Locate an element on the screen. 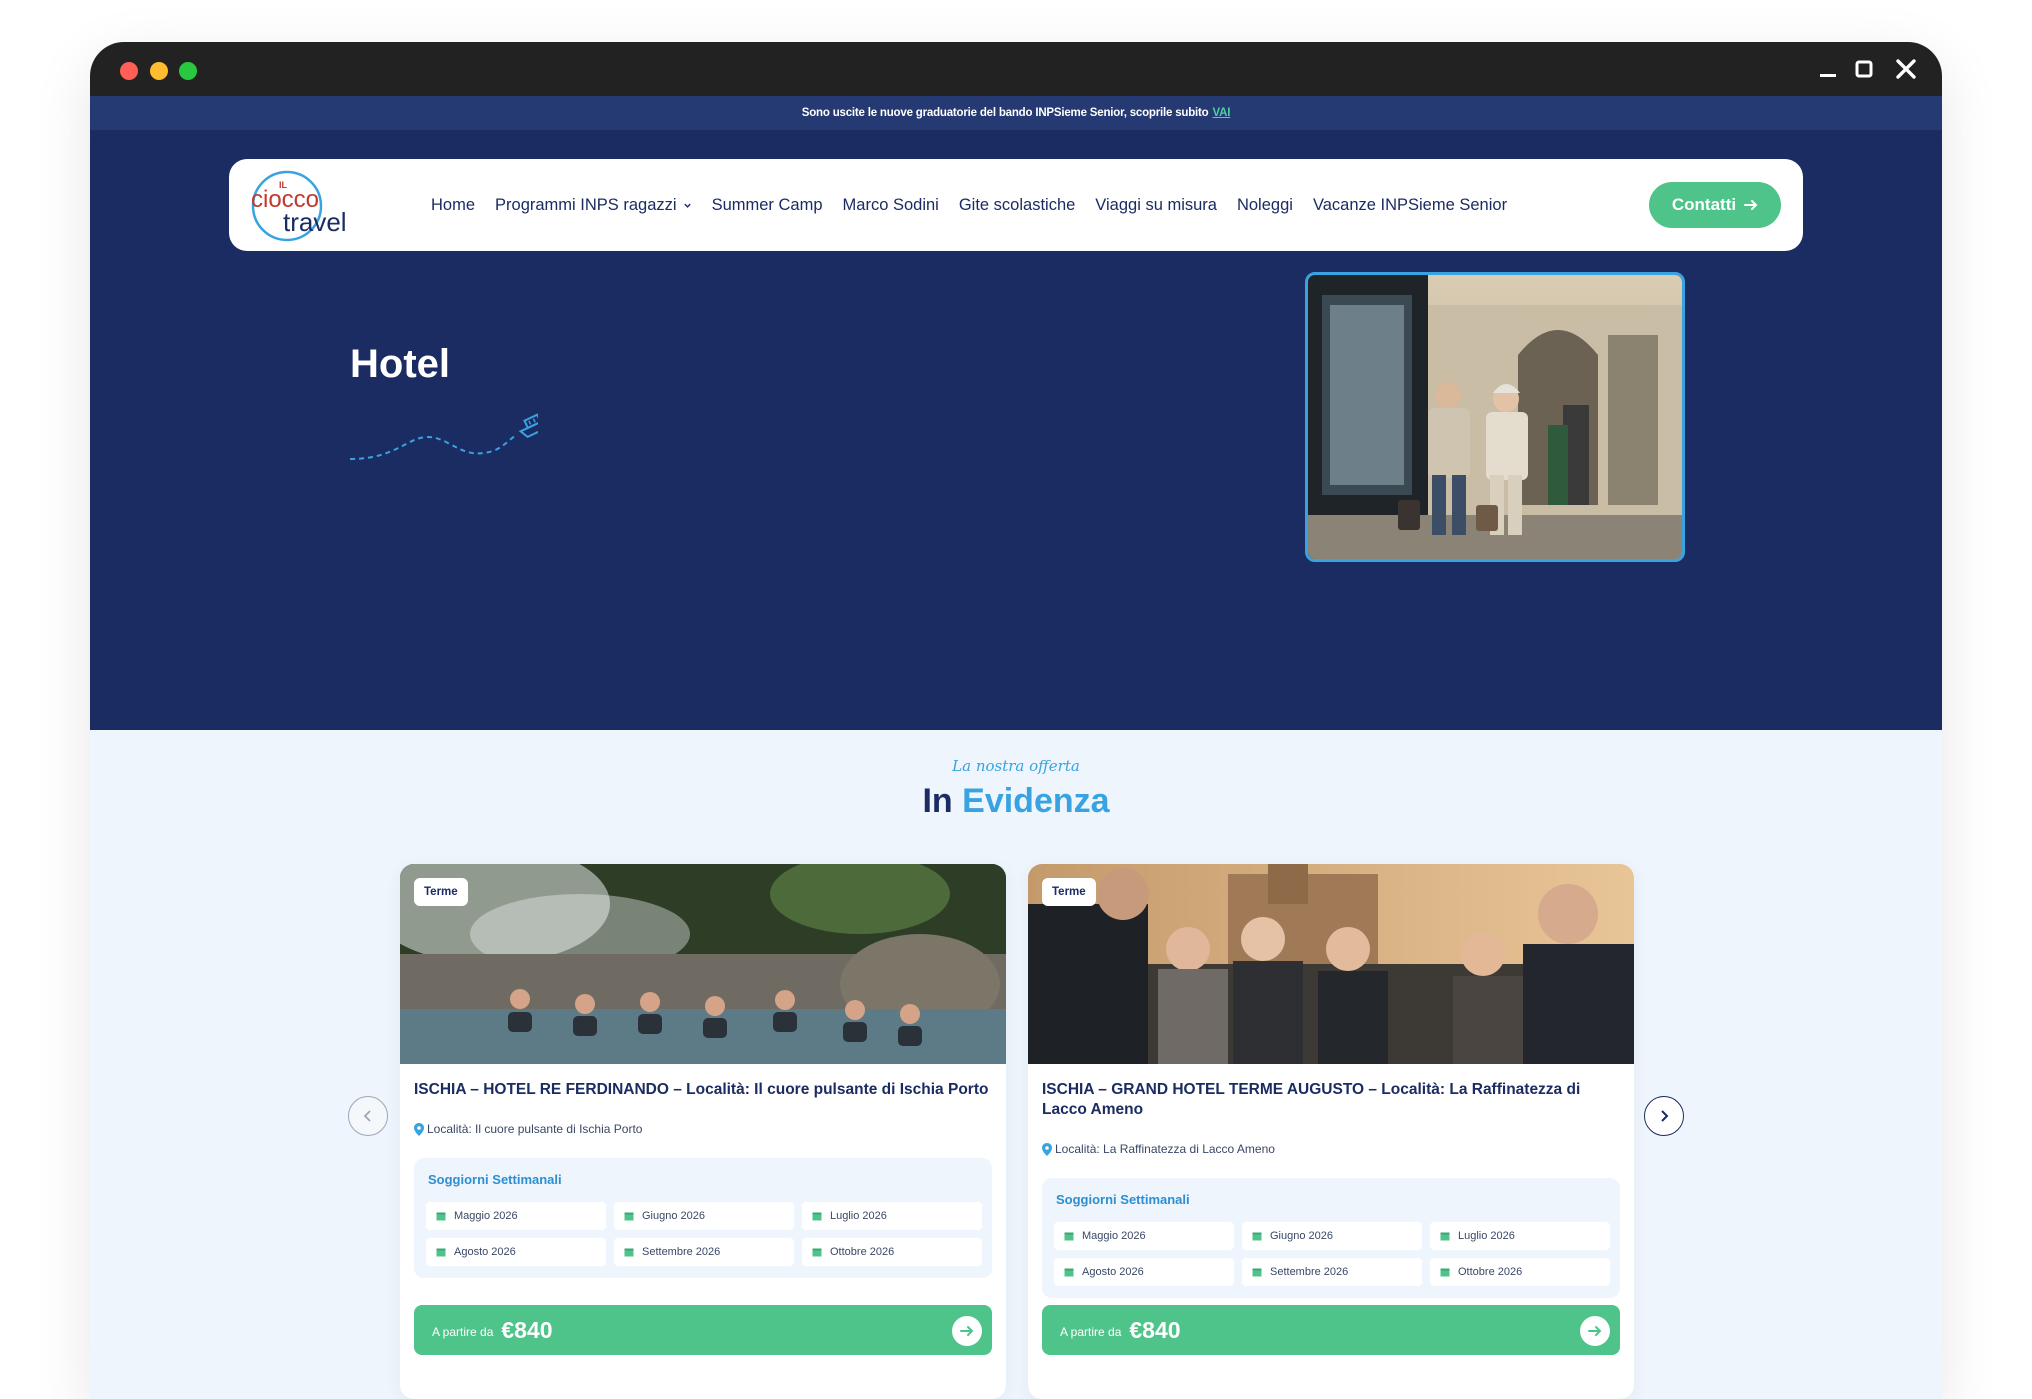 This screenshot has height=1399, width=2032. carousel-prev-button is located at coordinates (368, 1116).